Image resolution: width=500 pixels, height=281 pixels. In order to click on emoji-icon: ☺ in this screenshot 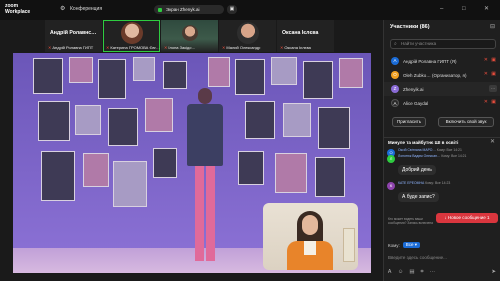, I will do `click(401, 272)`.